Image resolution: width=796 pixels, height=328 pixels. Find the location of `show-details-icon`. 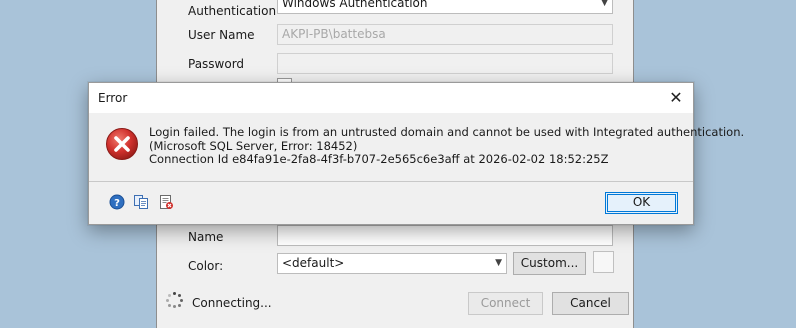

show-details-icon is located at coordinates (166, 202).